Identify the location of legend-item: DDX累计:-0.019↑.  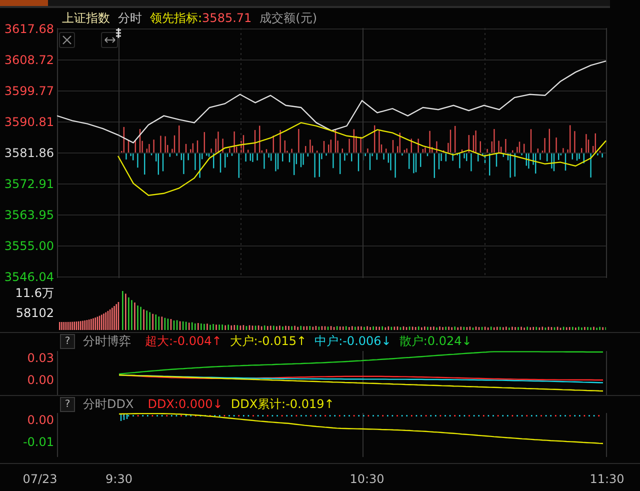
(282, 404).